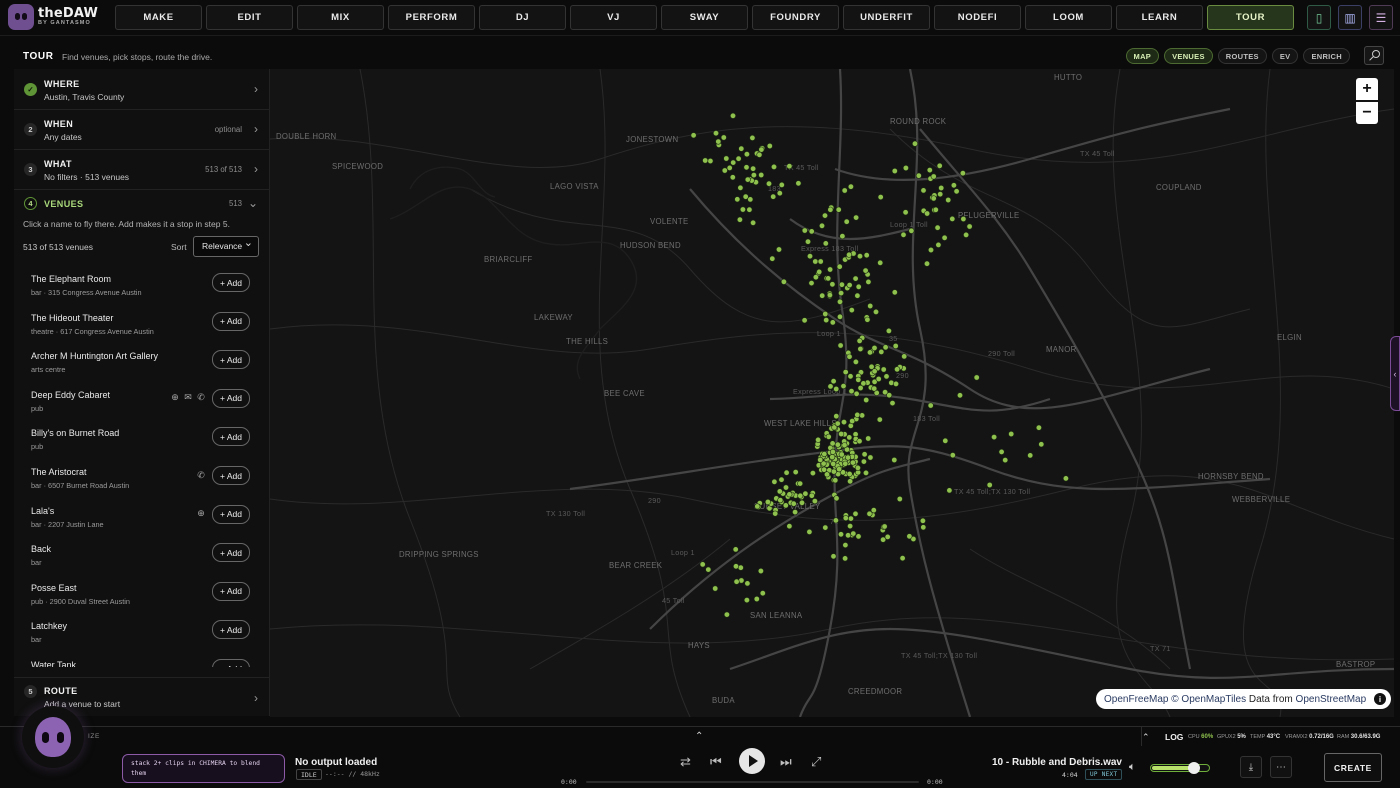 The image size is (1400, 788). Describe the element at coordinates (141, 559) in the screenshot. I see `venue-row: Back bar + Add` at that location.